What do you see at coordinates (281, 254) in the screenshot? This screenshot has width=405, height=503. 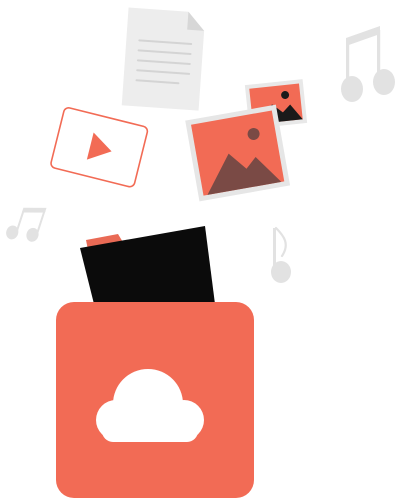 I see `single-music-note-icon` at bounding box center [281, 254].